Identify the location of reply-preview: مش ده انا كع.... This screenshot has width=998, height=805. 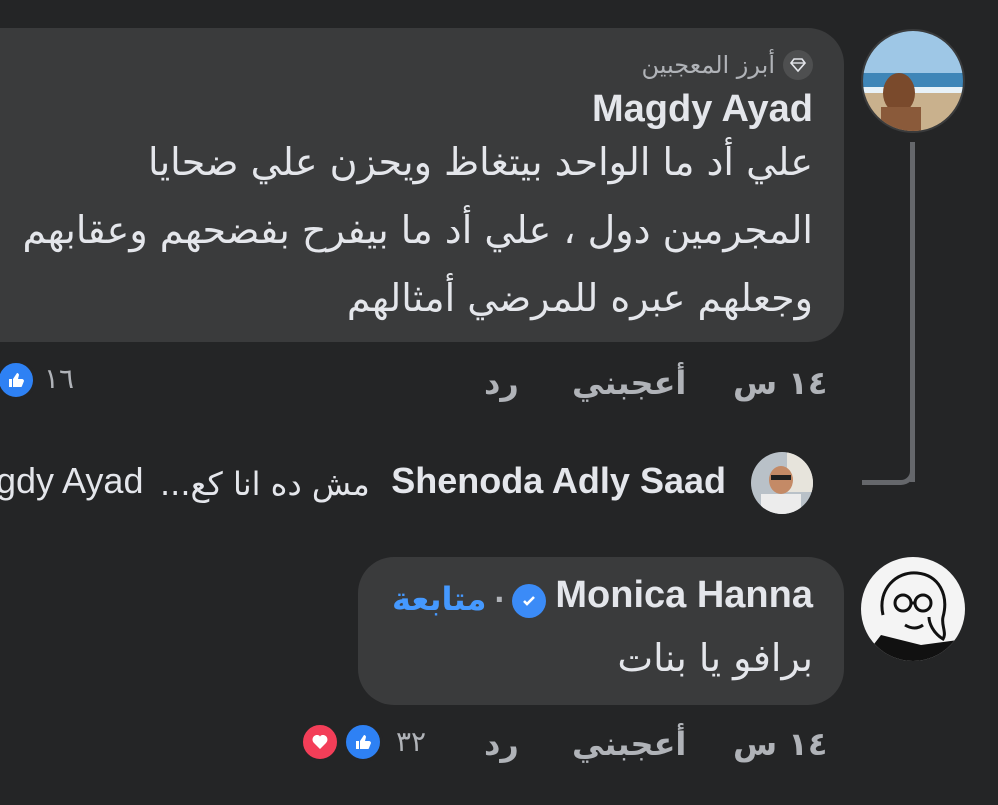
(265, 484).